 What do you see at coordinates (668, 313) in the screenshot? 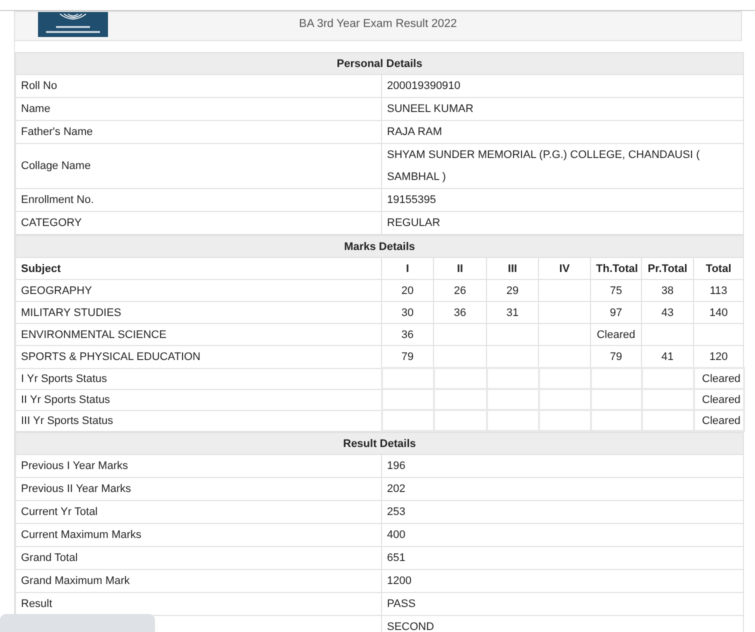
I see `table-cell: 43` at bounding box center [668, 313].